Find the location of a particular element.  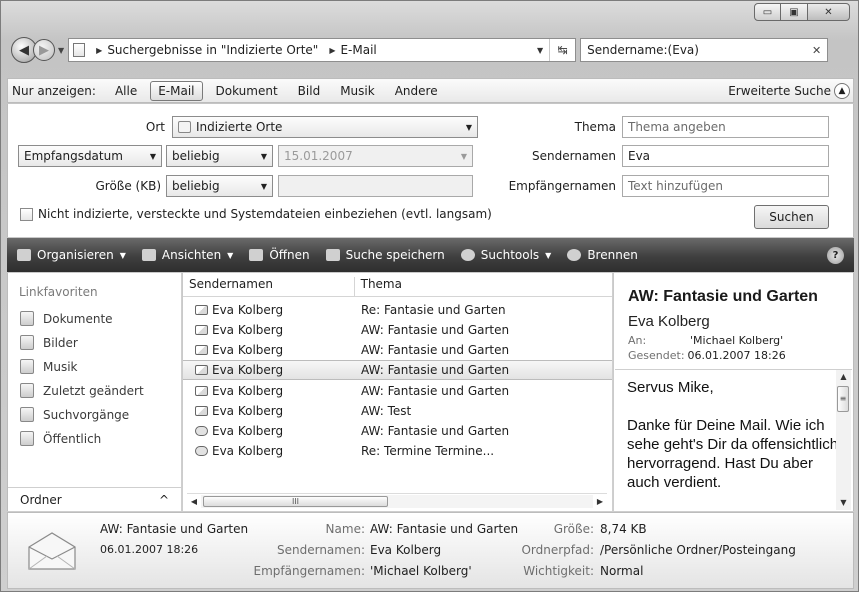

horizontal-scrollbar: ◀ III ▶ is located at coordinates (397, 500).